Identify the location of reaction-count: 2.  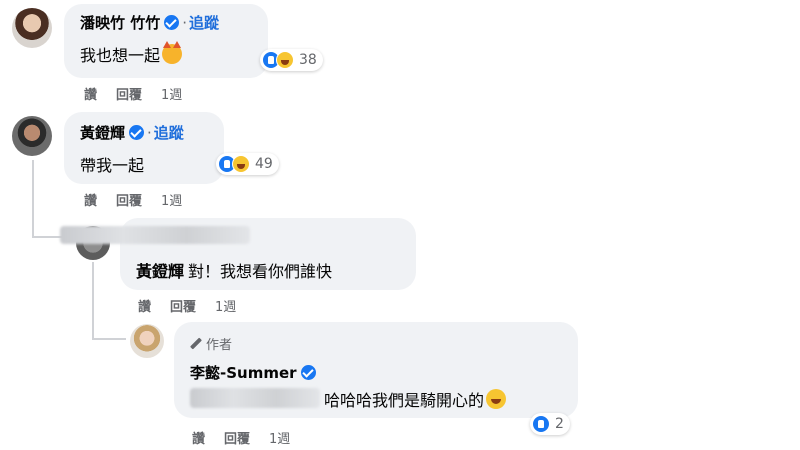
(559, 424).